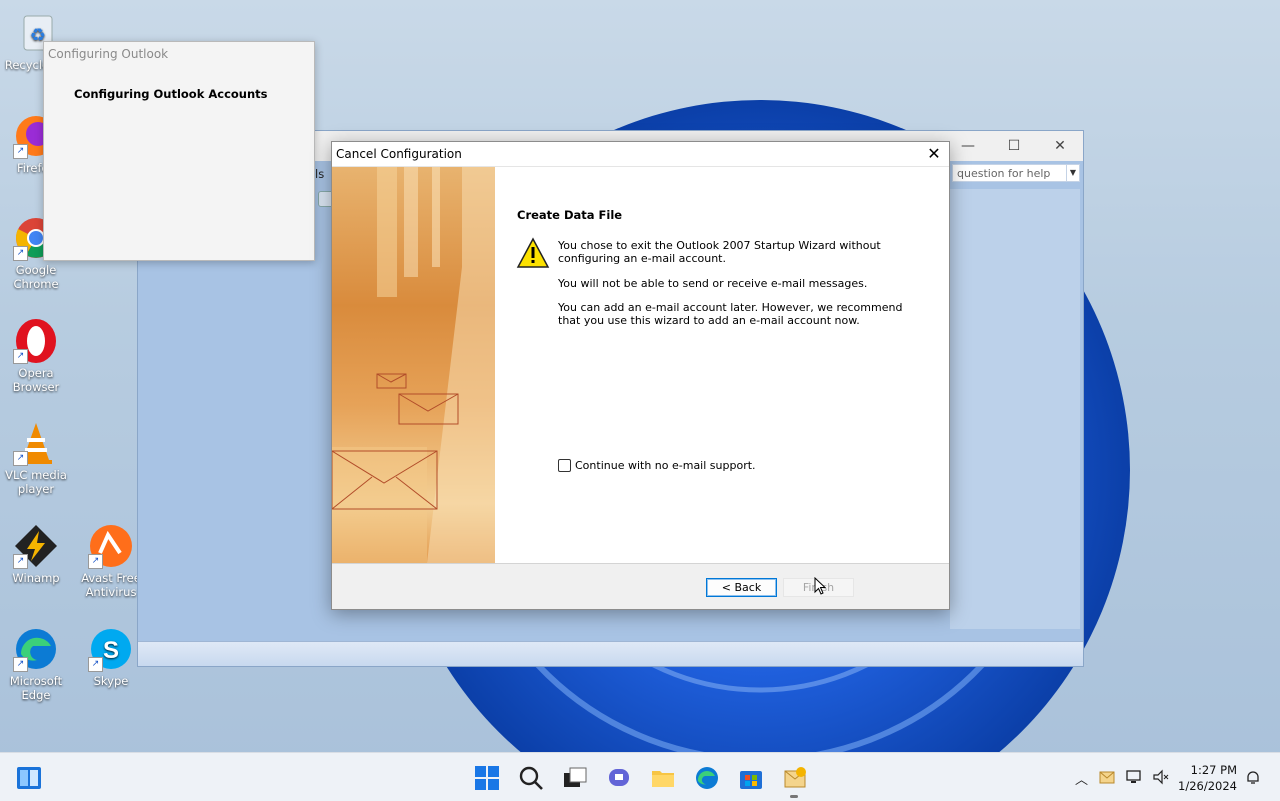 This screenshot has height=801, width=1280. What do you see at coordinates (413, 365) in the screenshot?
I see `wizard-side-banner` at bounding box center [413, 365].